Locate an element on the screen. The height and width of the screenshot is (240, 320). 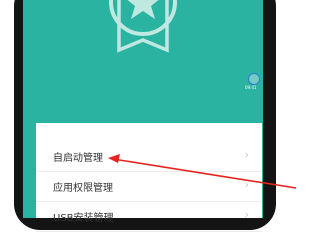
star-medal-icon is located at coordinates (143, 26).